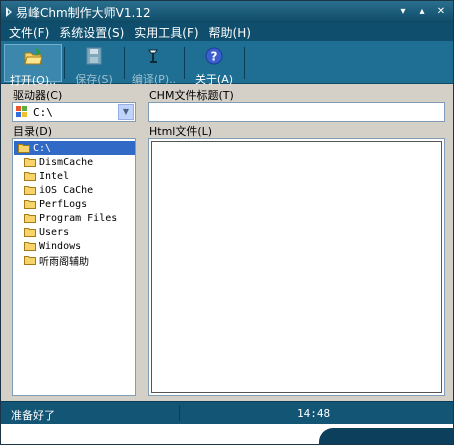  Describe the element at coordinates (94, 56) in the screenshot. I see `save-disk-icon` at that location.